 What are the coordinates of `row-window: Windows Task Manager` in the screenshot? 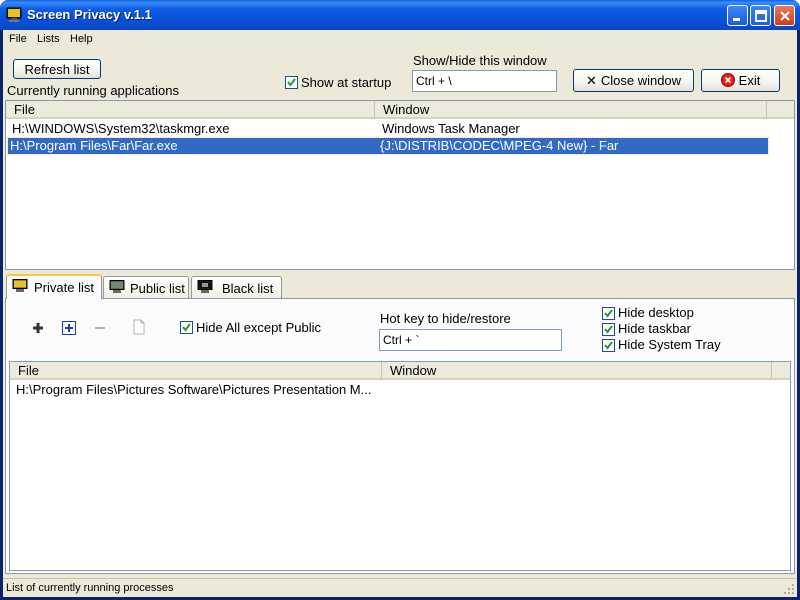 It's located at (451, 128).